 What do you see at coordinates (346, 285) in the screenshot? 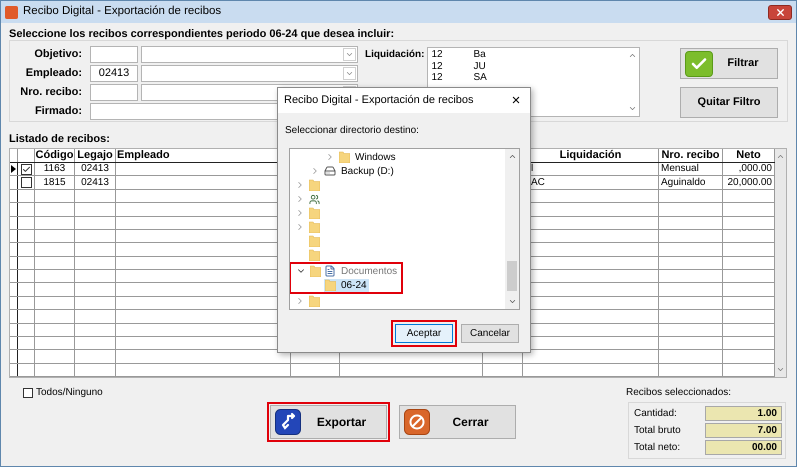
I see `tree-item: 06-24` at bounding box center [346, 285].